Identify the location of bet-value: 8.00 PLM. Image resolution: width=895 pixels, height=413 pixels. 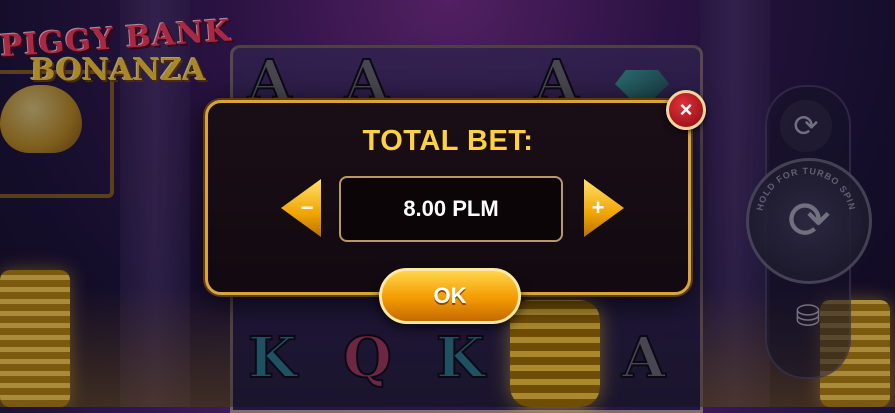
(451, 208).